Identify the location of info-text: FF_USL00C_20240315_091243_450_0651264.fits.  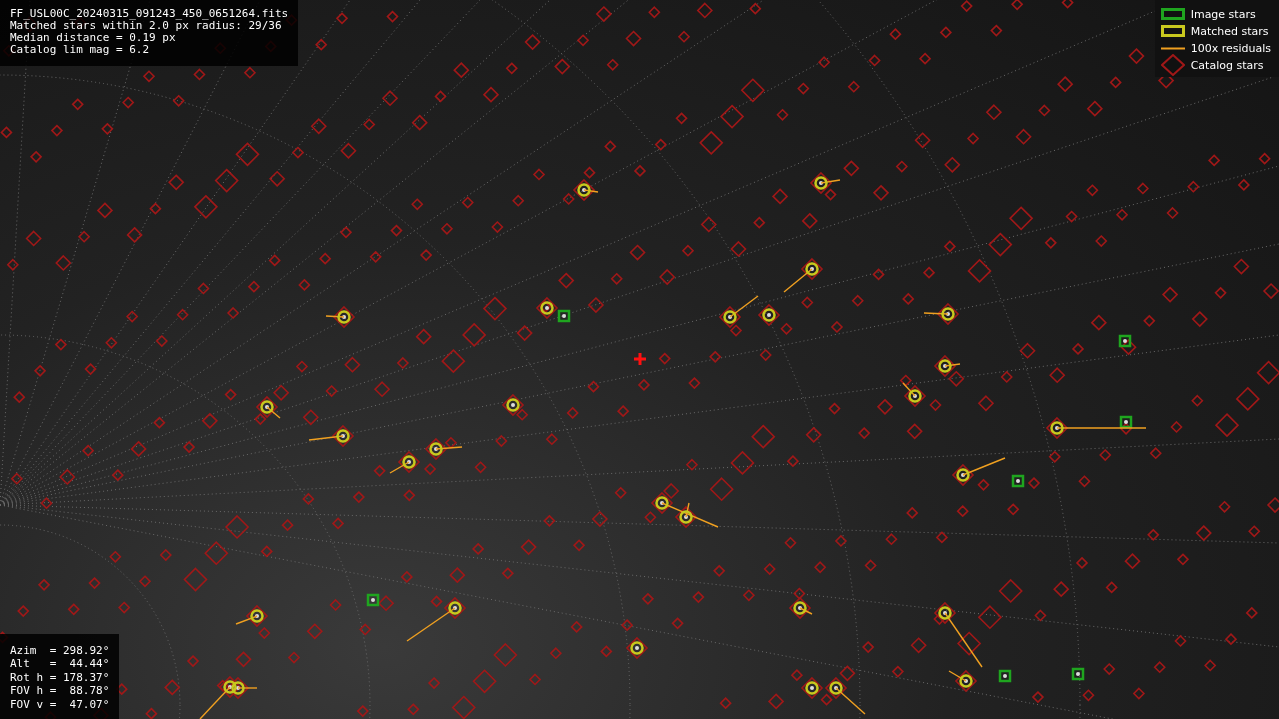
(149, 14).